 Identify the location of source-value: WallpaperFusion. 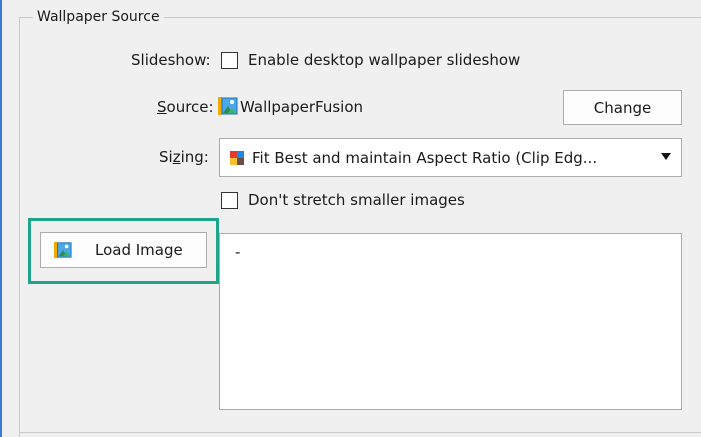
(302, 107).